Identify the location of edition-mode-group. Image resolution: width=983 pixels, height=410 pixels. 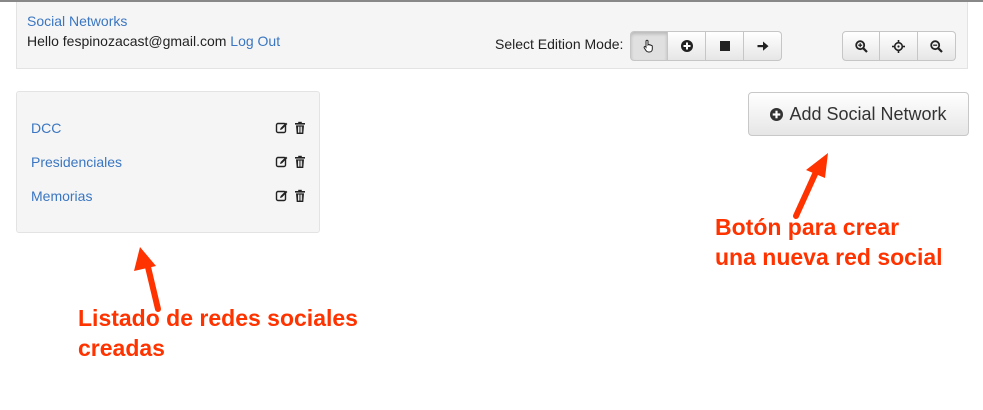
(706, 46).